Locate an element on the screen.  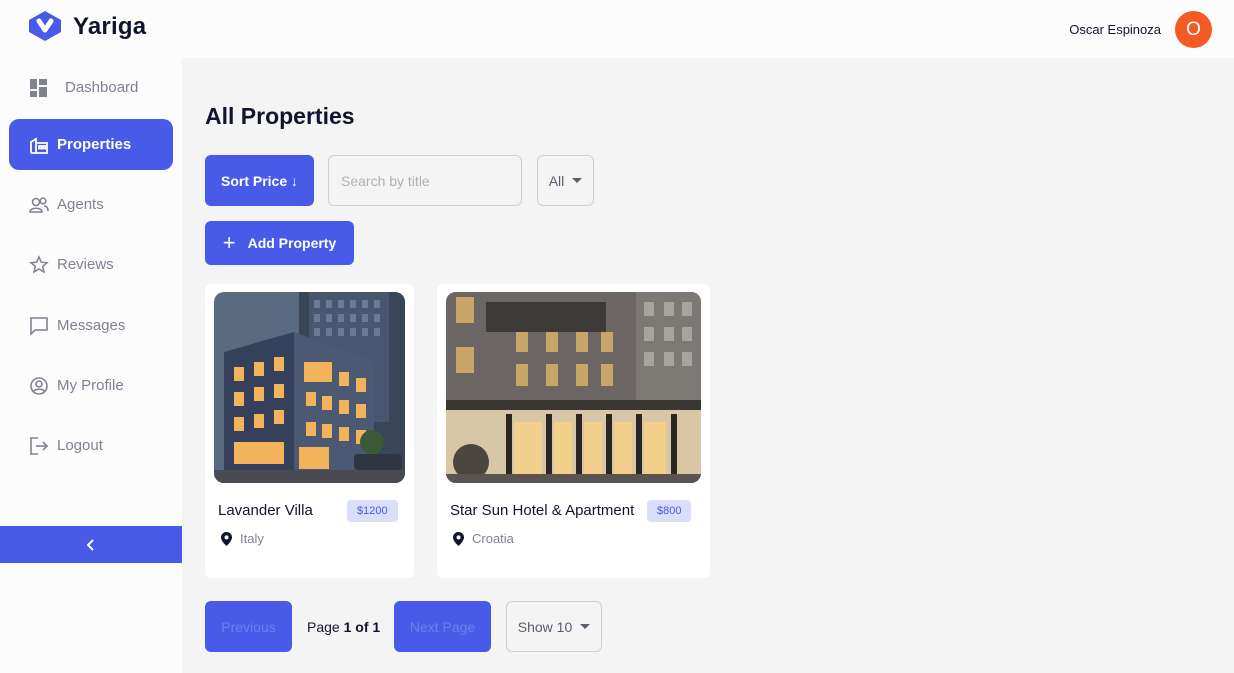
dashboard-icon is located at coordinates (39, 88).